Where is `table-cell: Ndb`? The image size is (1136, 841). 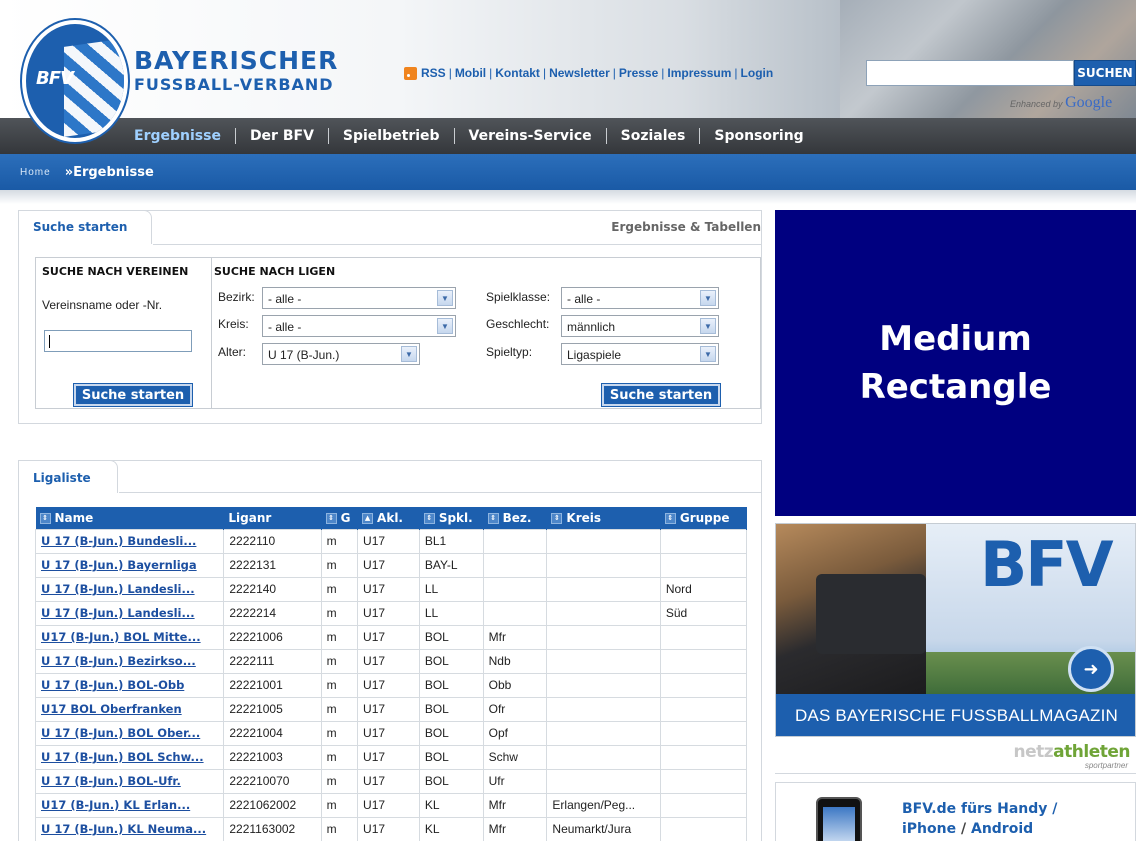 table-cell: Ndb is located at coordinates (515, 661).